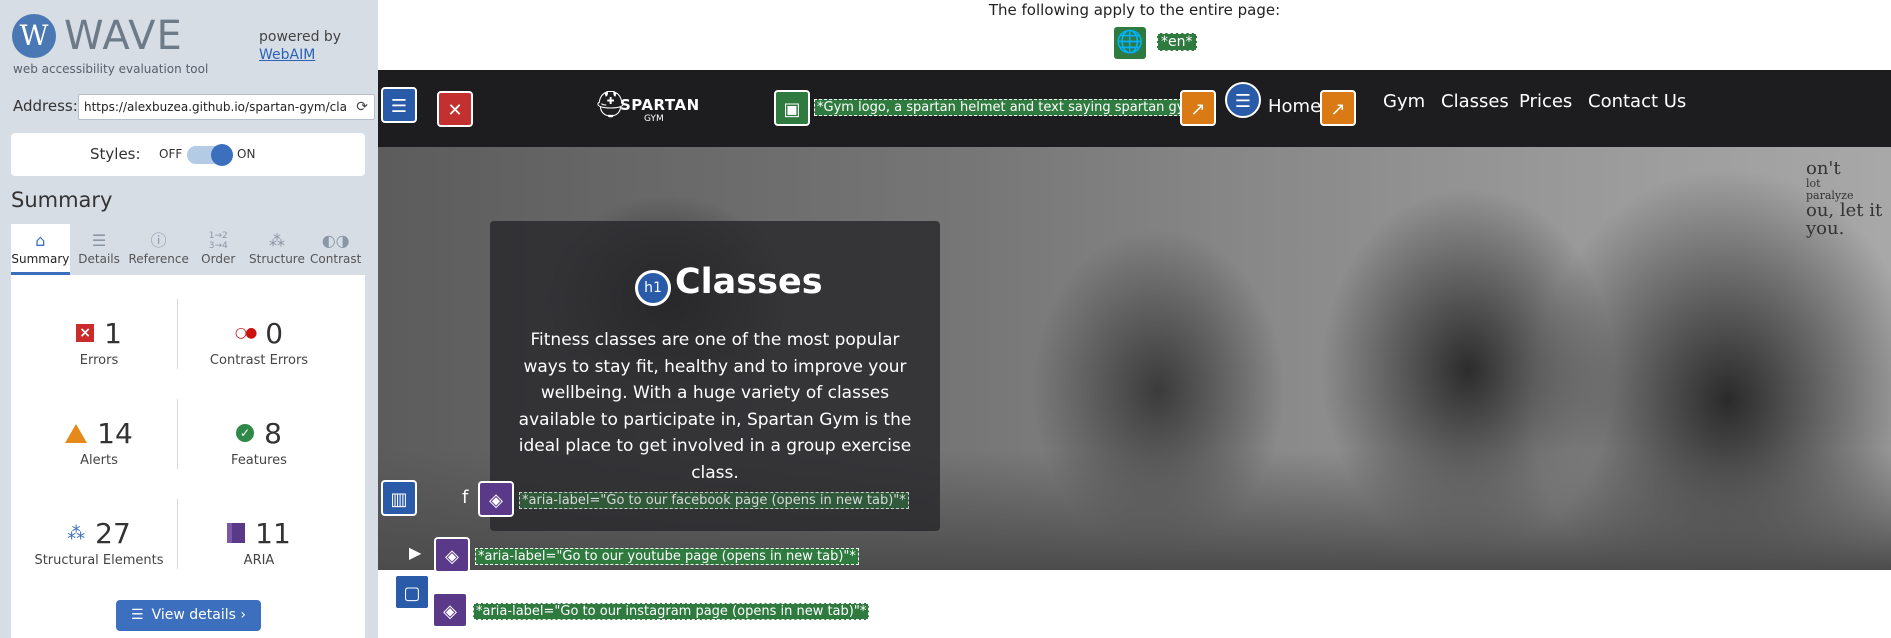 The image size is (1891, 638). I want to click on tab-details: ☰ Details, so click(99, 249).